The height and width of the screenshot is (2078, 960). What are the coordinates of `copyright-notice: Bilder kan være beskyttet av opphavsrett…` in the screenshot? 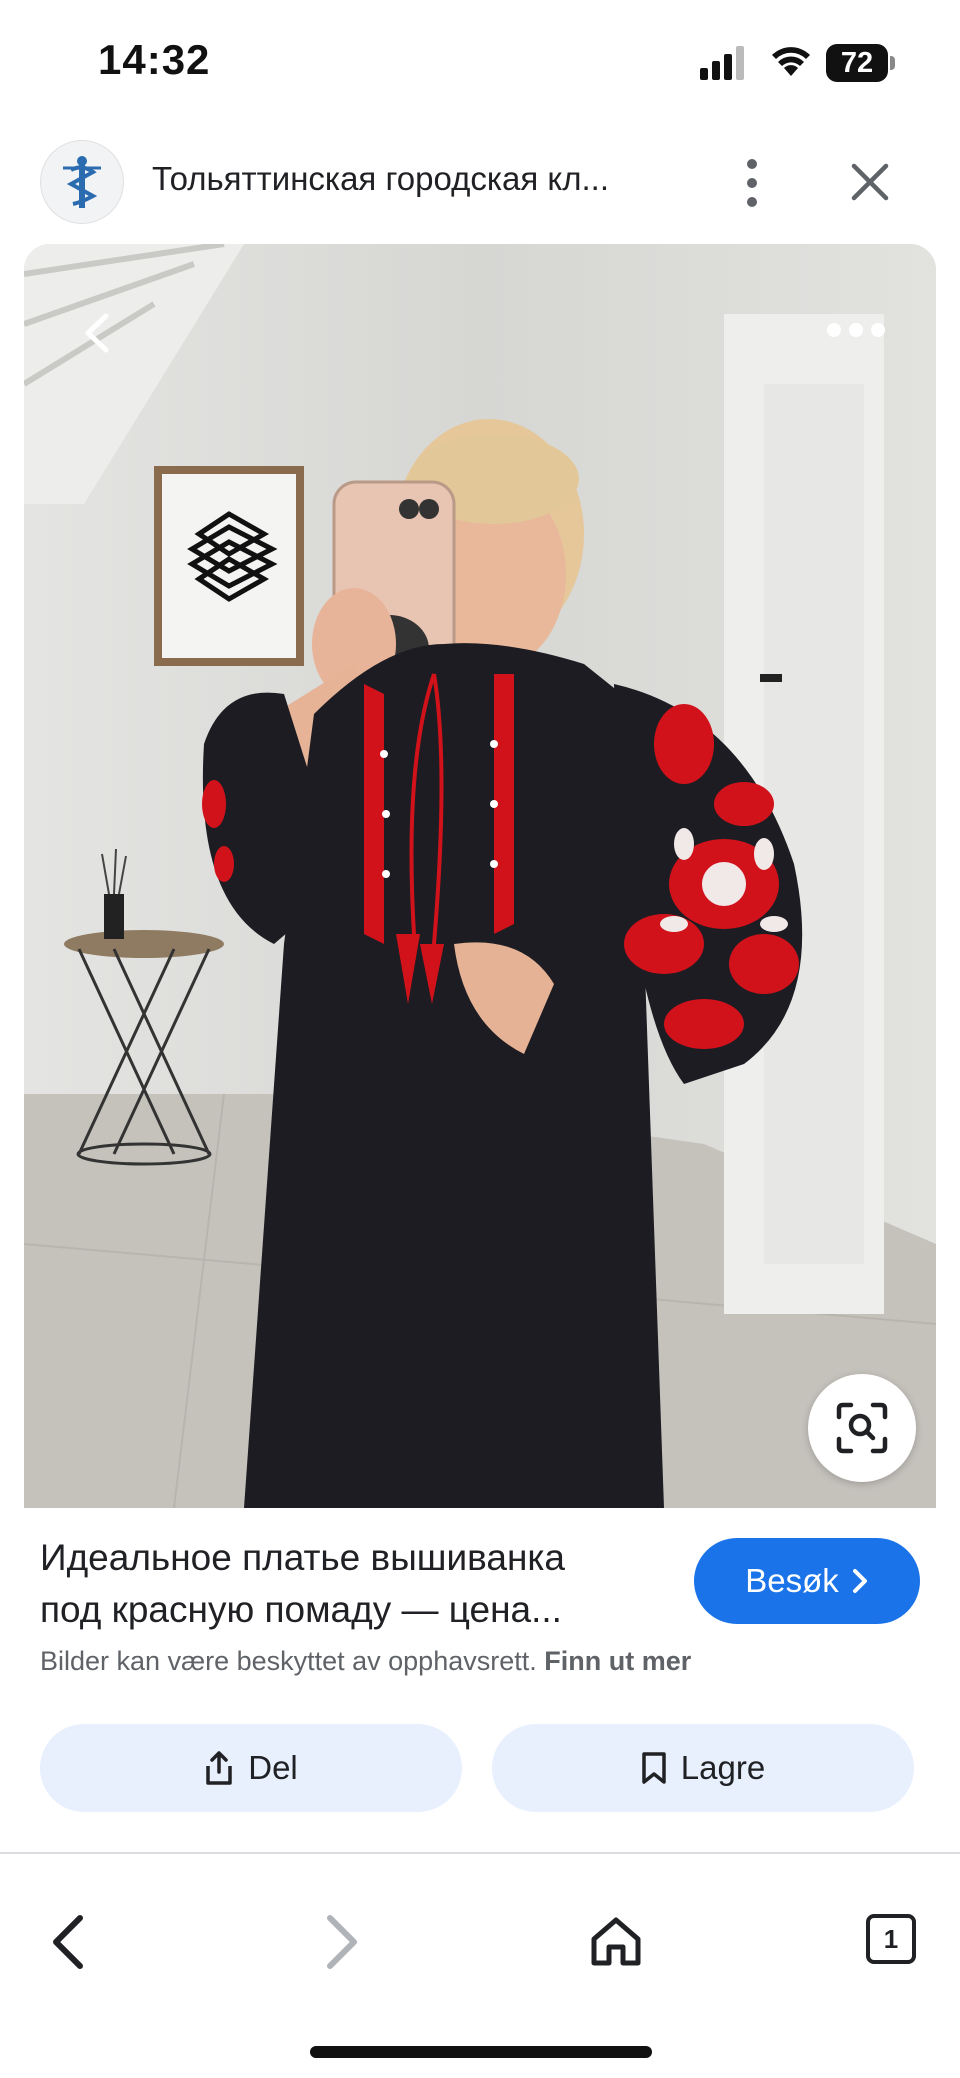 It's located at (365, 1661).